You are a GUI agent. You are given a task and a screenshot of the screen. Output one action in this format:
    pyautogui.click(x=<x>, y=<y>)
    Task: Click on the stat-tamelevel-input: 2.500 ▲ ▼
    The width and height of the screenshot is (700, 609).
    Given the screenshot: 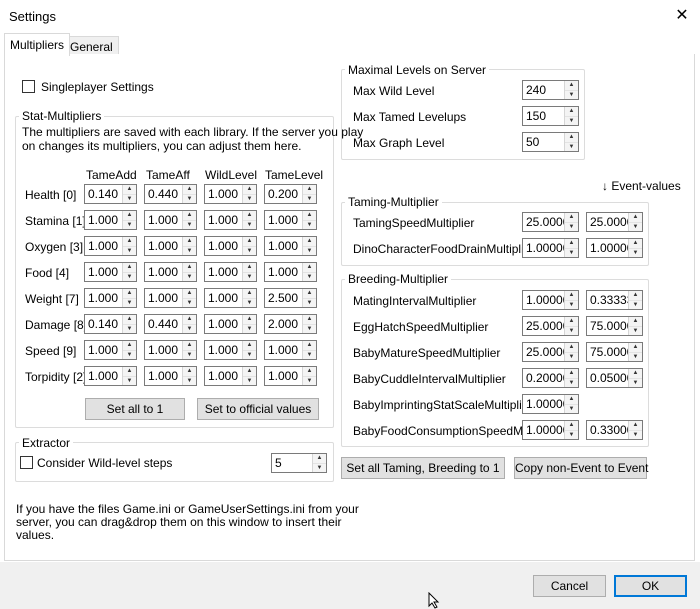 What is the action you would take?
    pyautogui.click(x=290, y=298)
    